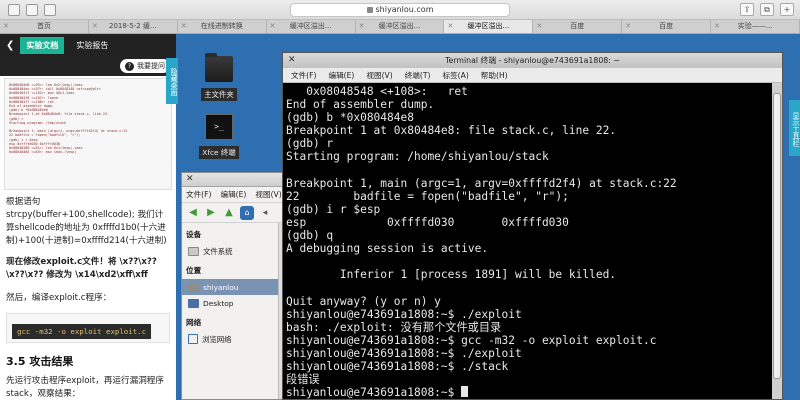 This screenshot has width=800, height=400. I want to click on url-text: shiyanlou.com, so click(404, 9).